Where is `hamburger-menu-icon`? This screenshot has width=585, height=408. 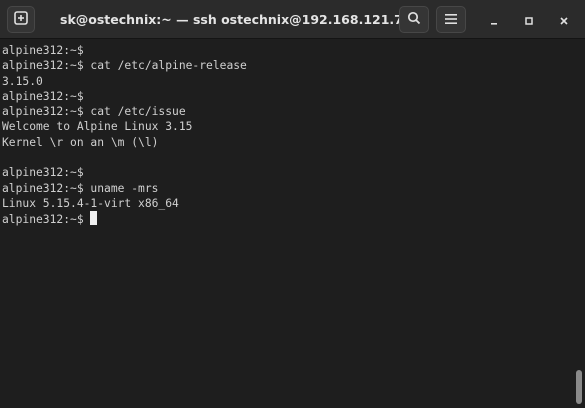
hamburger-menu-icon is located at coordinates (451, 19).